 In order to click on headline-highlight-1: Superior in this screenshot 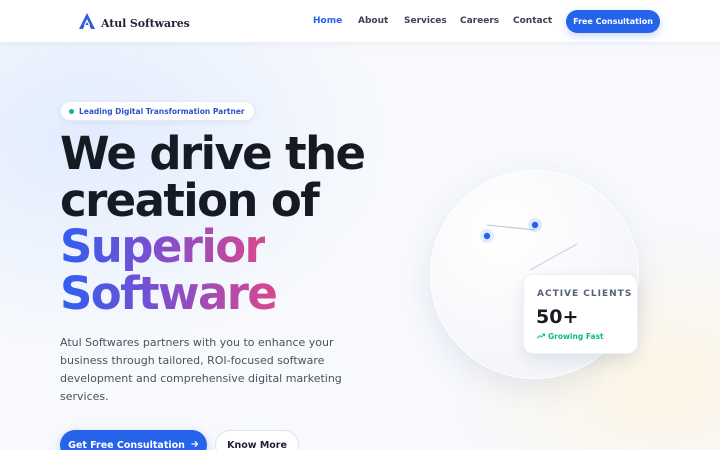, I will do `click(163, 246)`.